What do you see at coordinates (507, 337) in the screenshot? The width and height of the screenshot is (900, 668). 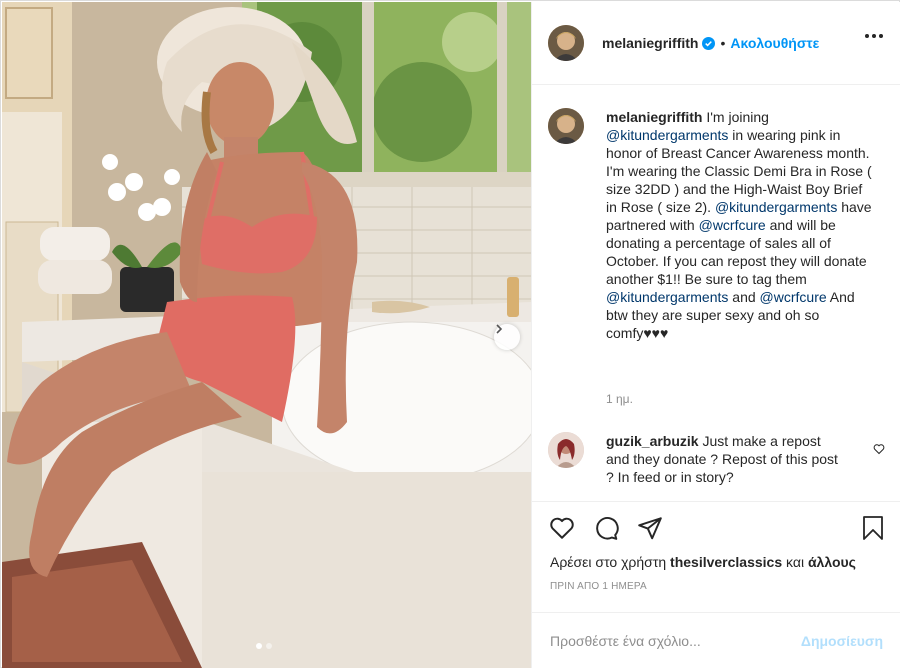 I see `carousel-next-button` at bounding box center [507, 337].